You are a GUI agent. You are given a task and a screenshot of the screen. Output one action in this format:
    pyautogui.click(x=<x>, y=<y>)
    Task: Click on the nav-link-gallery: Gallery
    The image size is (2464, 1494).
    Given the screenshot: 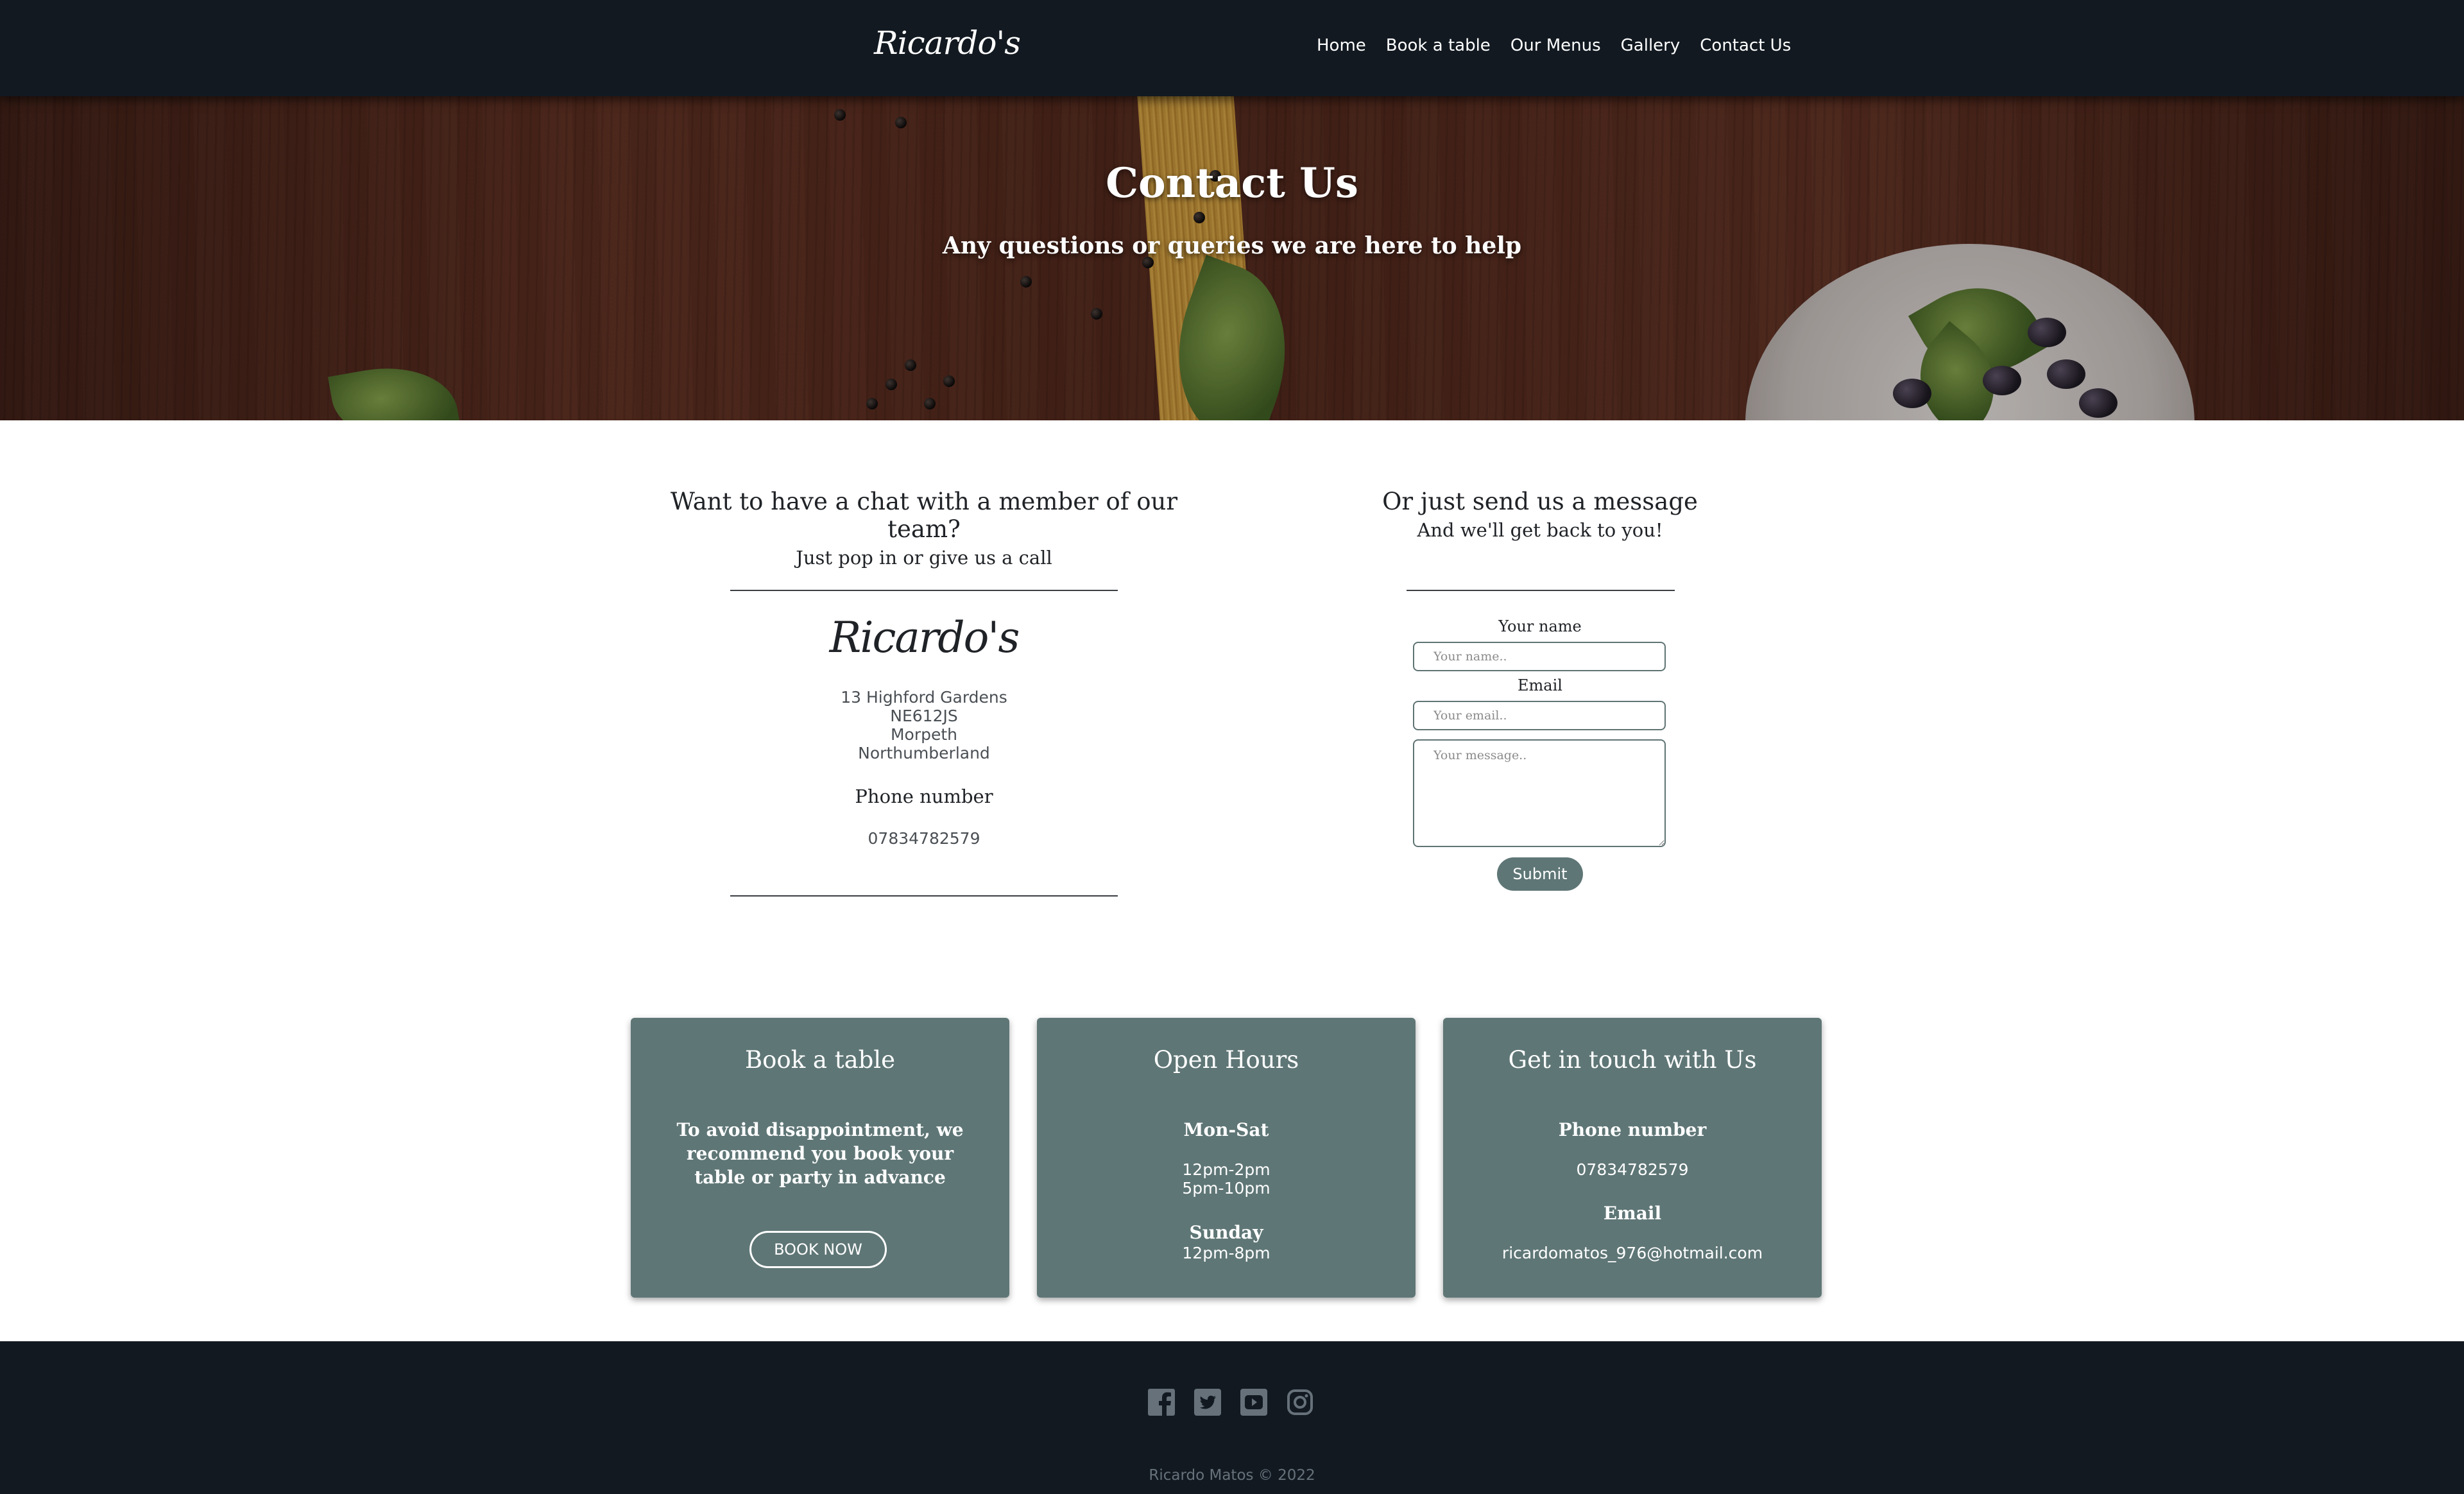 What is the action you would take?
    pyautogui.click(x=1651, y=45)
    